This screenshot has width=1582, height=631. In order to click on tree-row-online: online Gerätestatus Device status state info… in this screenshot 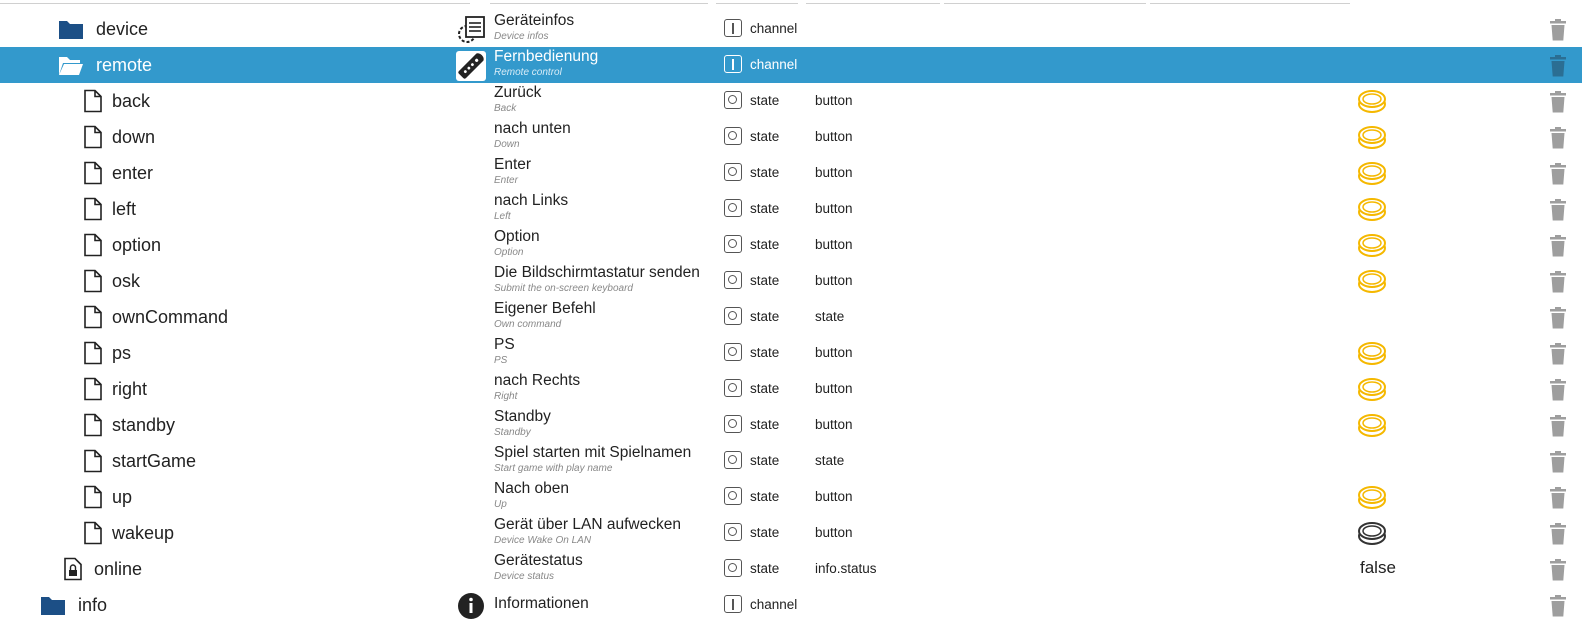, I will do `click(791, 569)`.